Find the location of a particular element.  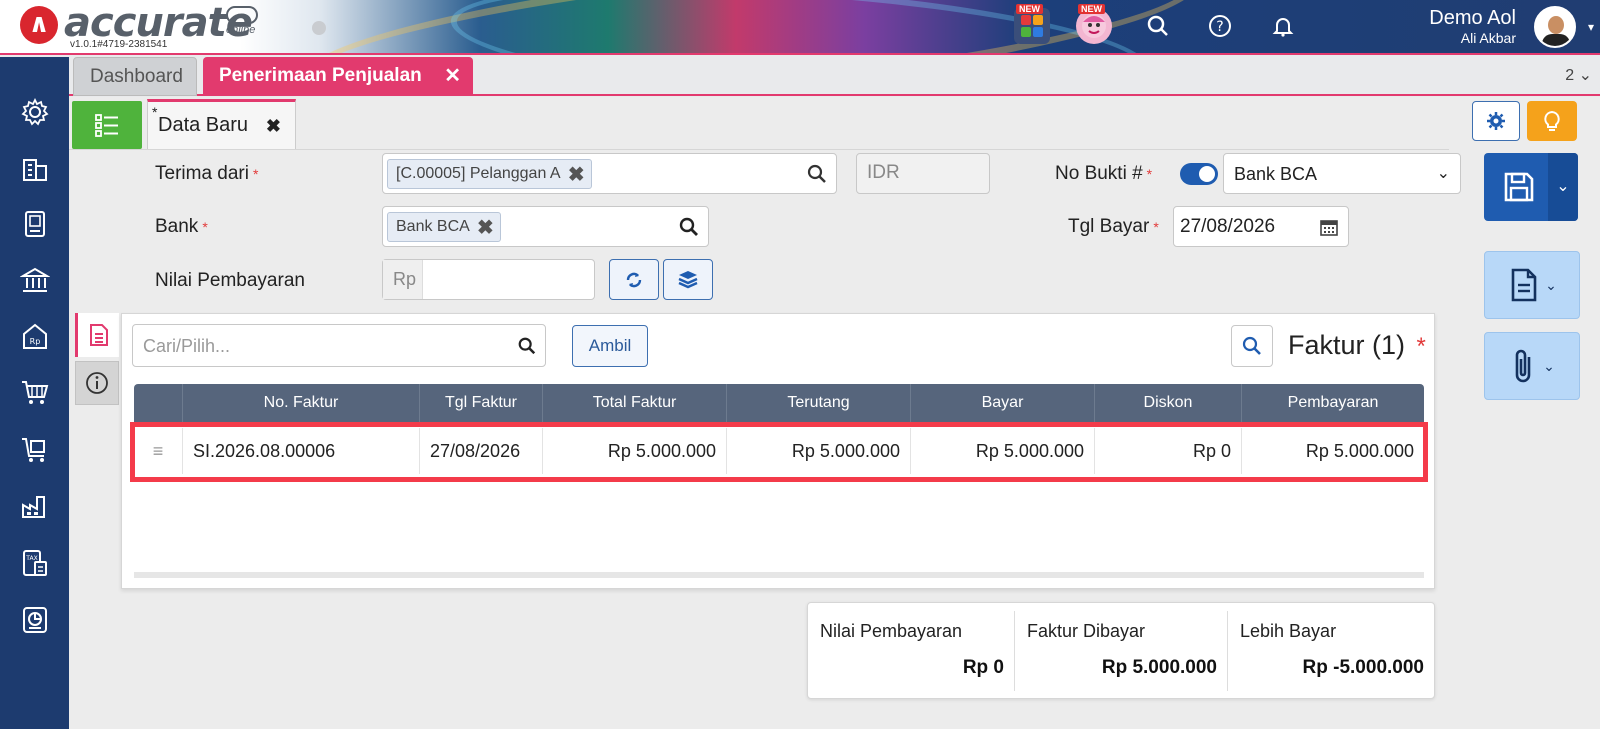

save-button: ⌄ is located at coordinates (1531, 187).